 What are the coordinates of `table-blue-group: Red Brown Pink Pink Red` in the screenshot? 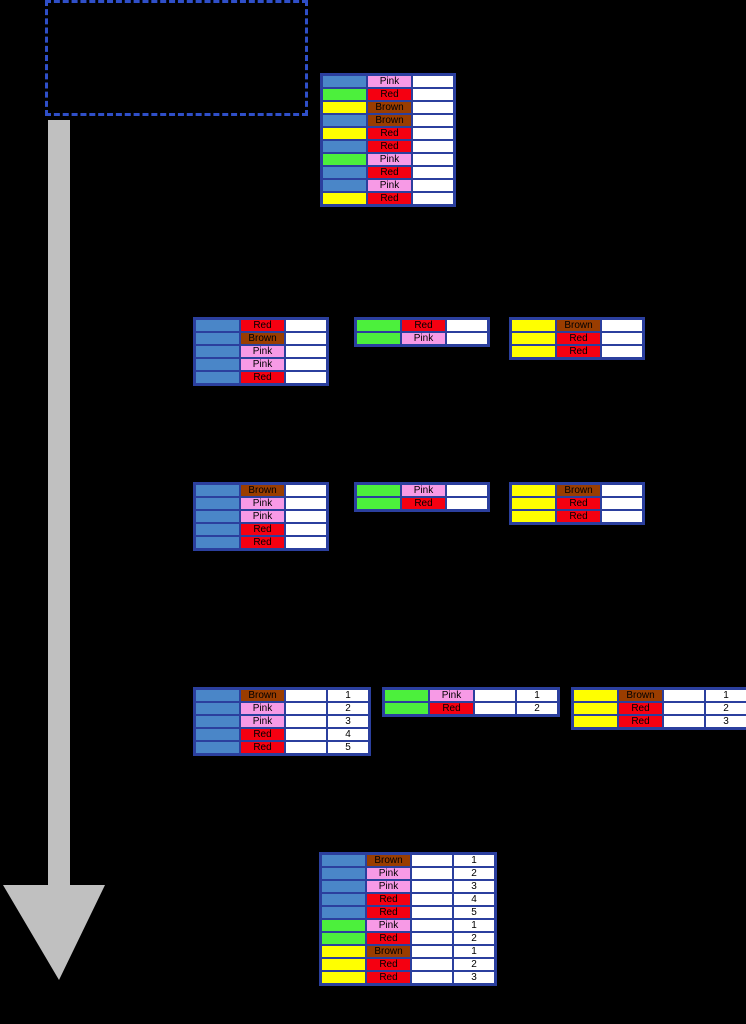 It's located at (261, 351).